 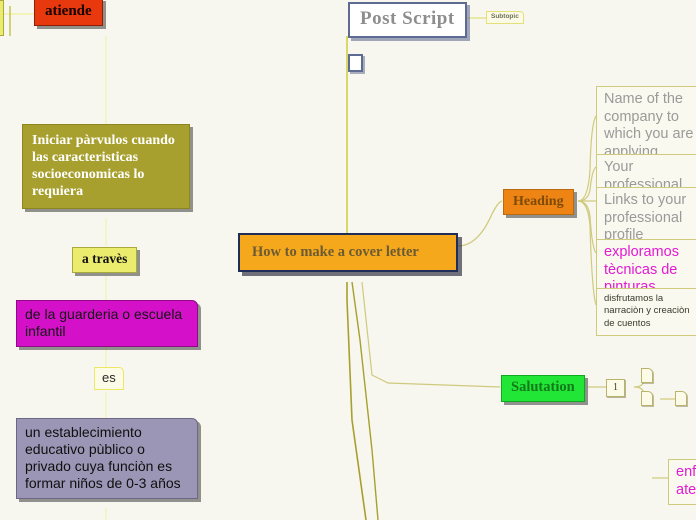 I want to click on post-script-label: Post Script, so click(x=407, y=18).